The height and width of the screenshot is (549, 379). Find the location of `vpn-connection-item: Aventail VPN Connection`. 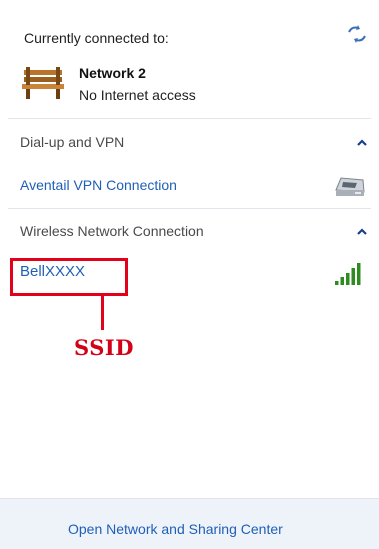

vpn-connection-item: Aventail VPN Connection is located at coordinates (98, 185).